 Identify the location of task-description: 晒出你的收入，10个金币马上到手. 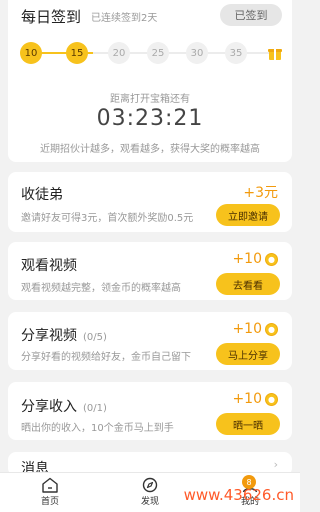
(97, 428).